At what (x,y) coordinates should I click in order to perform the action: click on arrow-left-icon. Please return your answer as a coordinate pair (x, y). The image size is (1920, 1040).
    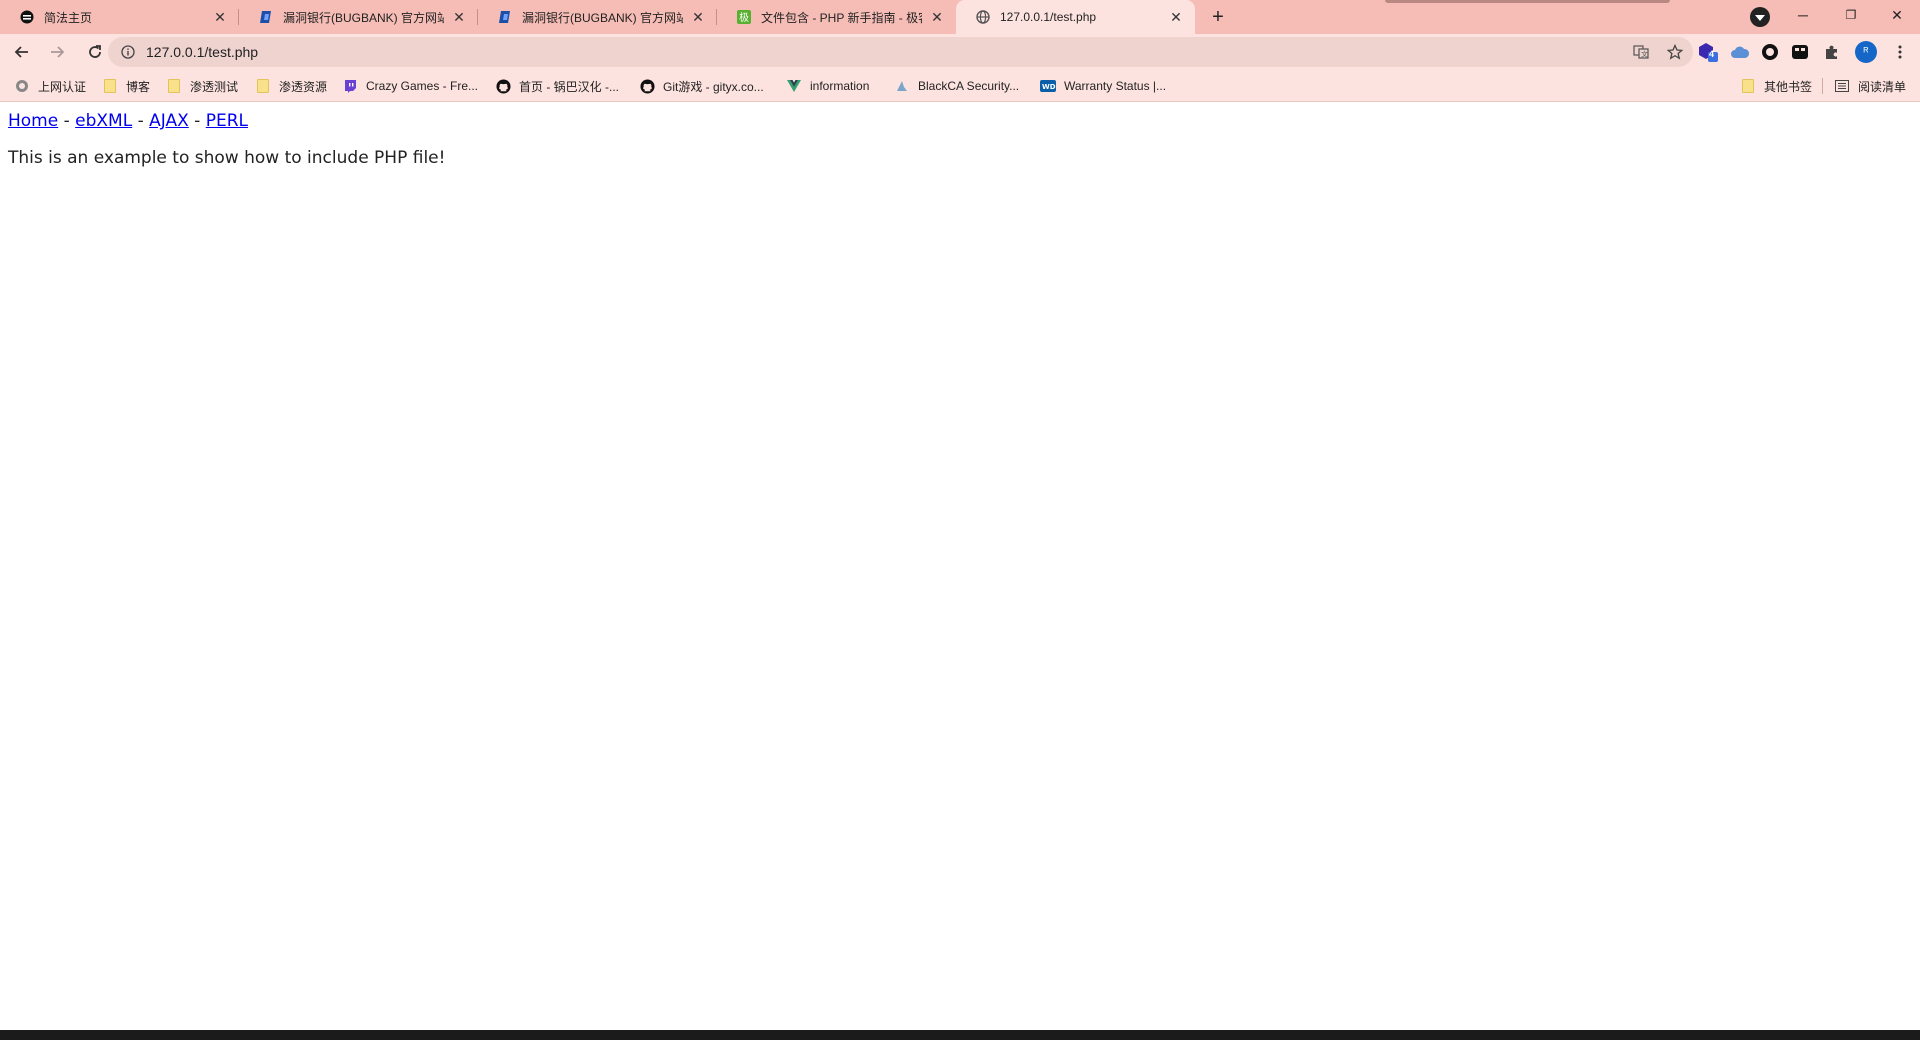
    Looking at the image, I should click on (21, 52).